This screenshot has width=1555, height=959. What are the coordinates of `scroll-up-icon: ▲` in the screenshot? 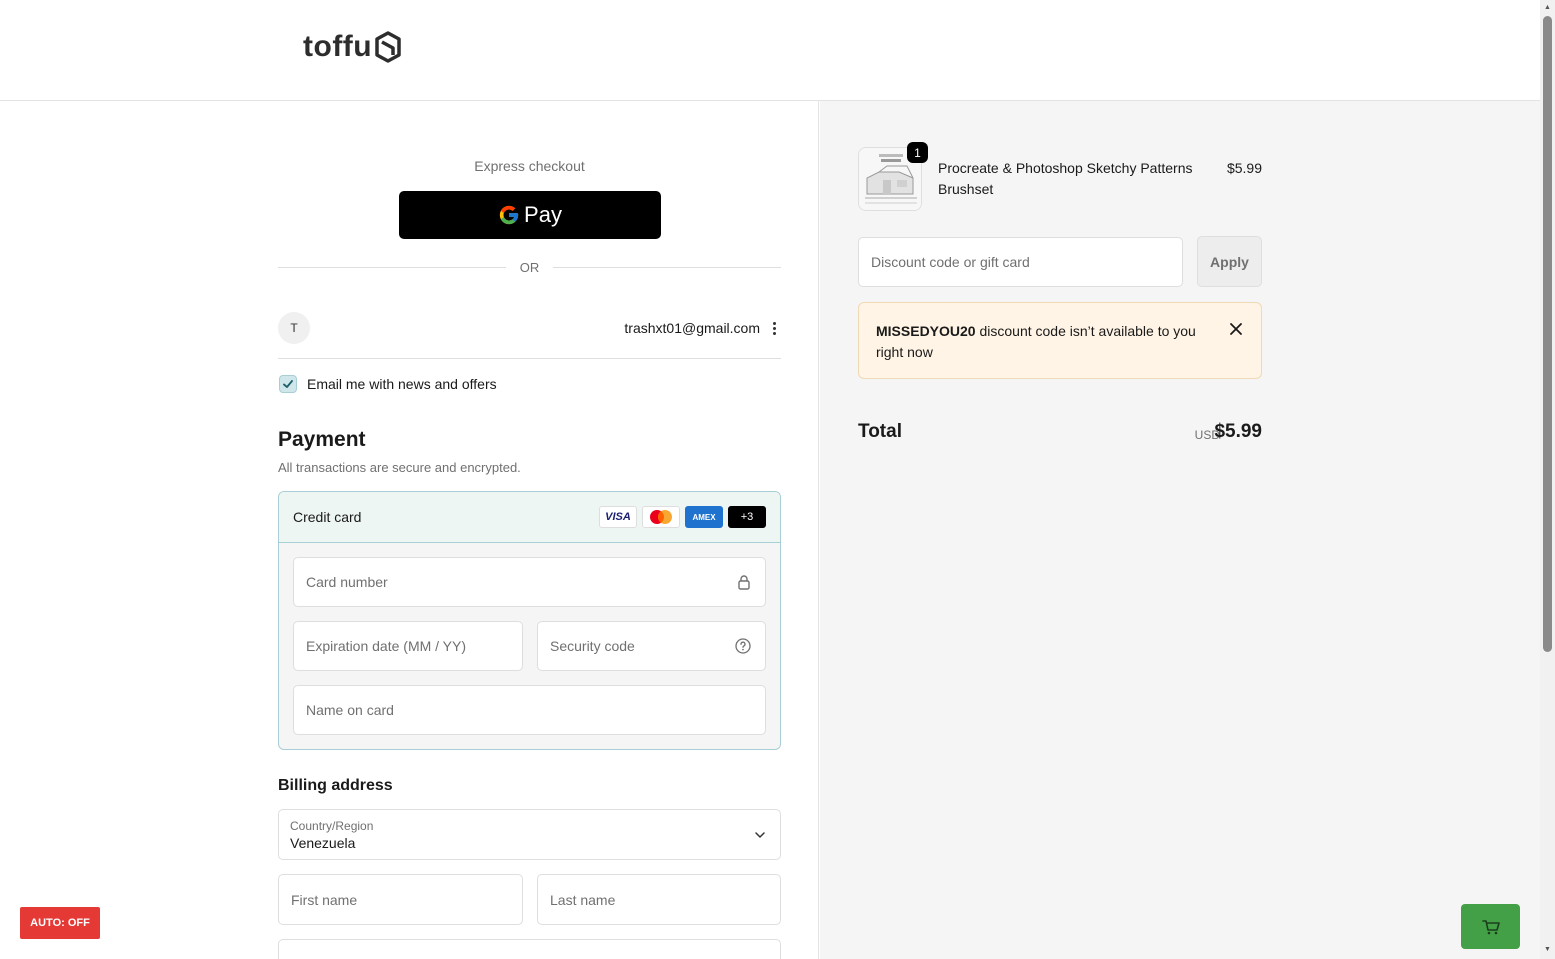 It's located at (1547, 7).